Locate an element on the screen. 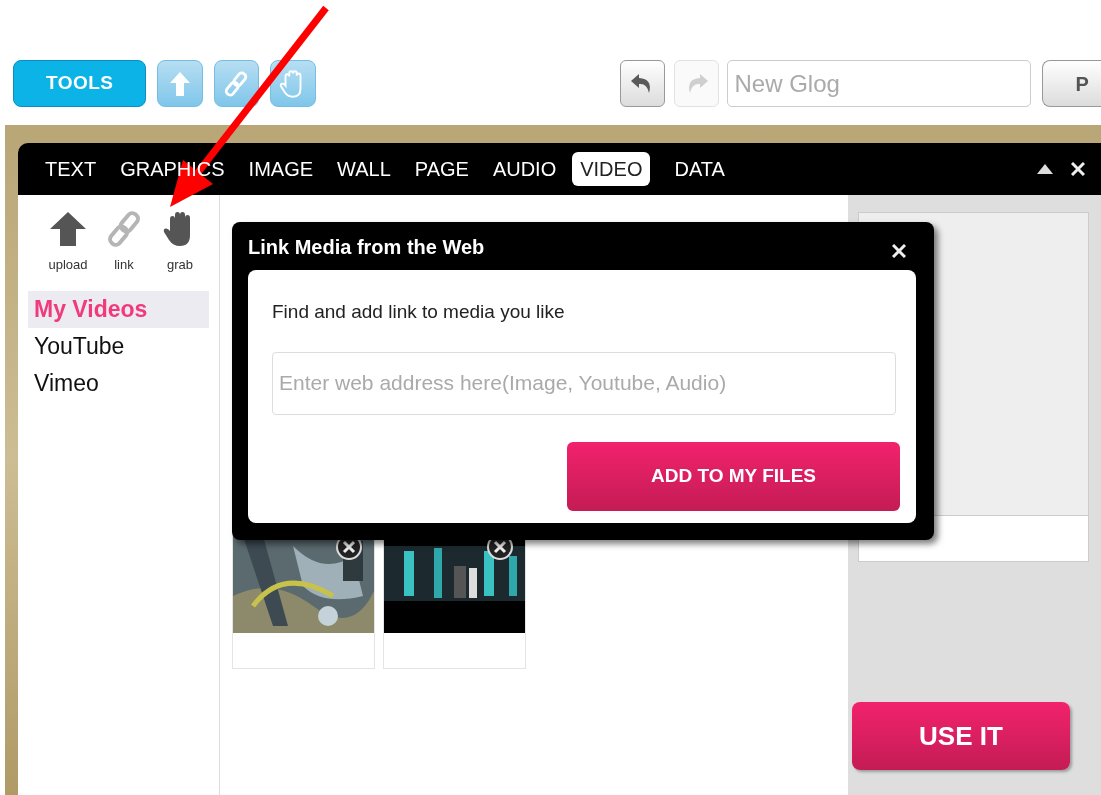 The width and height of the screenshot is (1101, 795). collapse-icon is located at coordinates (1045, 169).